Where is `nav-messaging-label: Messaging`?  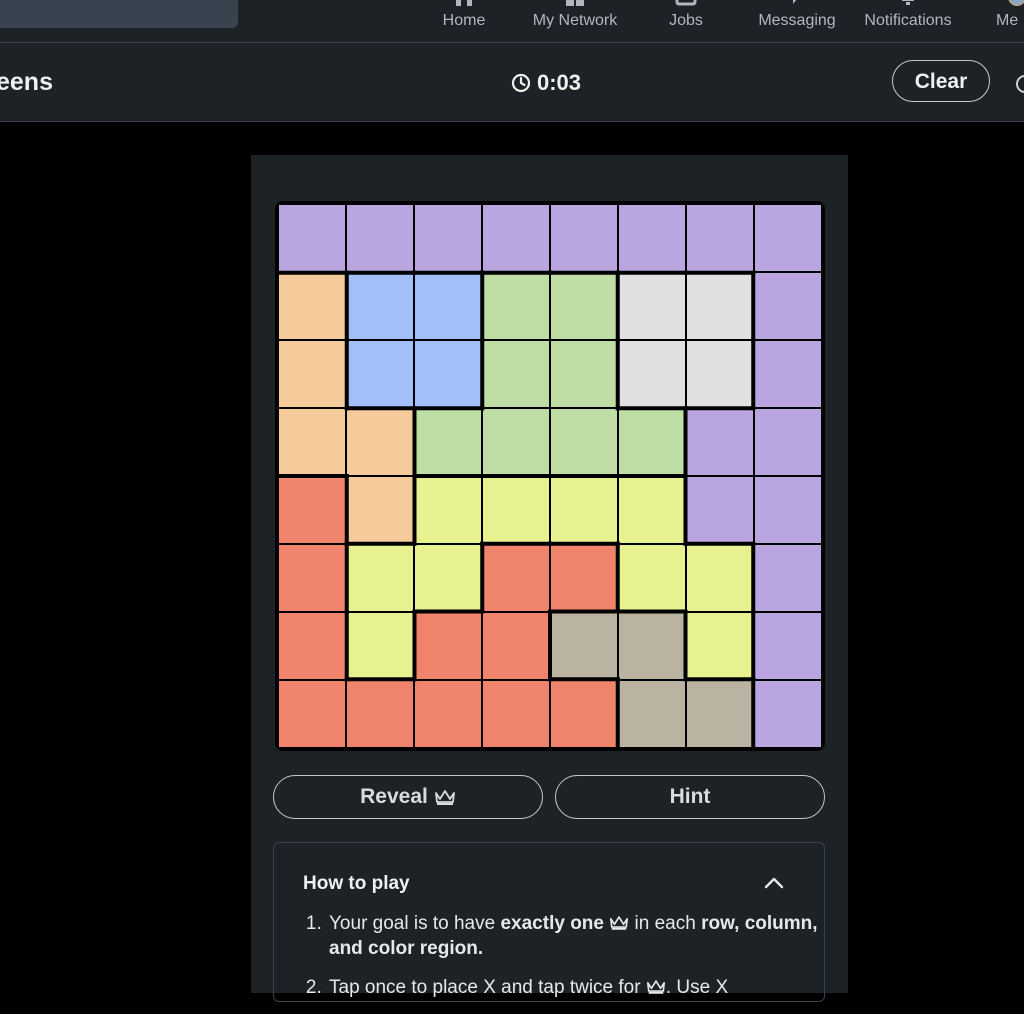
nav-messaging-label: Messaging is located at coordinates (797, 20).